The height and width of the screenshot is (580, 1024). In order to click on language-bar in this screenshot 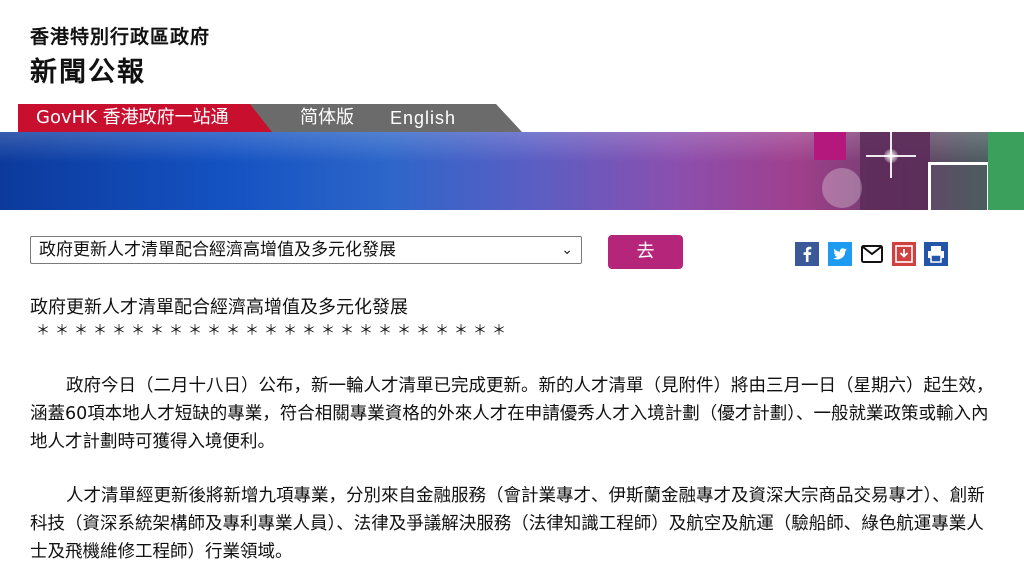, I will do `click(386, 118)`.